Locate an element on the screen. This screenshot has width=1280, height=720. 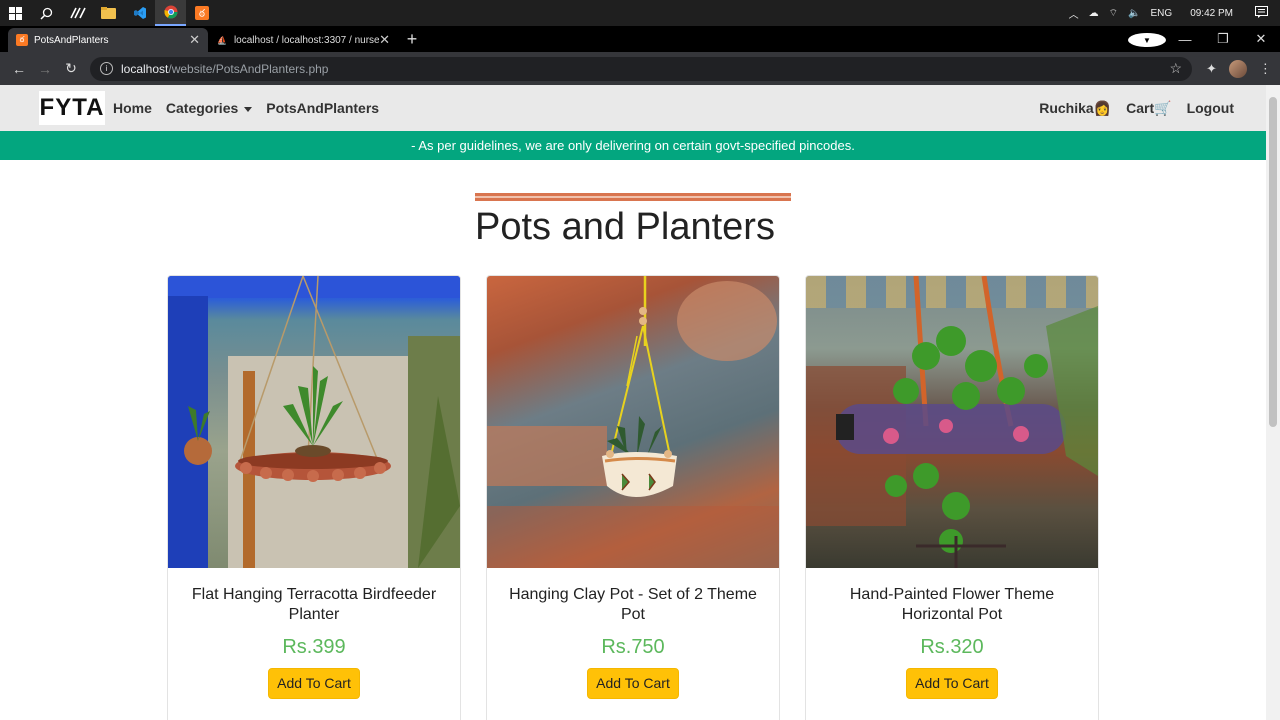
tab-phpmyadmin: ⛵ localhost / localhost:3307 / nurse ✕ is located at coordinates (303, 40).